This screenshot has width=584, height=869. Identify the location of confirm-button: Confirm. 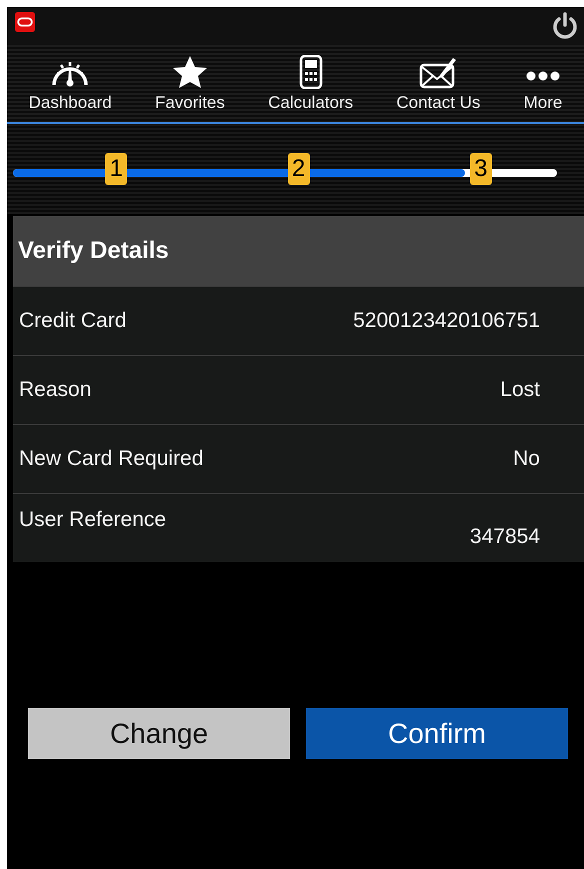
(437, 733).